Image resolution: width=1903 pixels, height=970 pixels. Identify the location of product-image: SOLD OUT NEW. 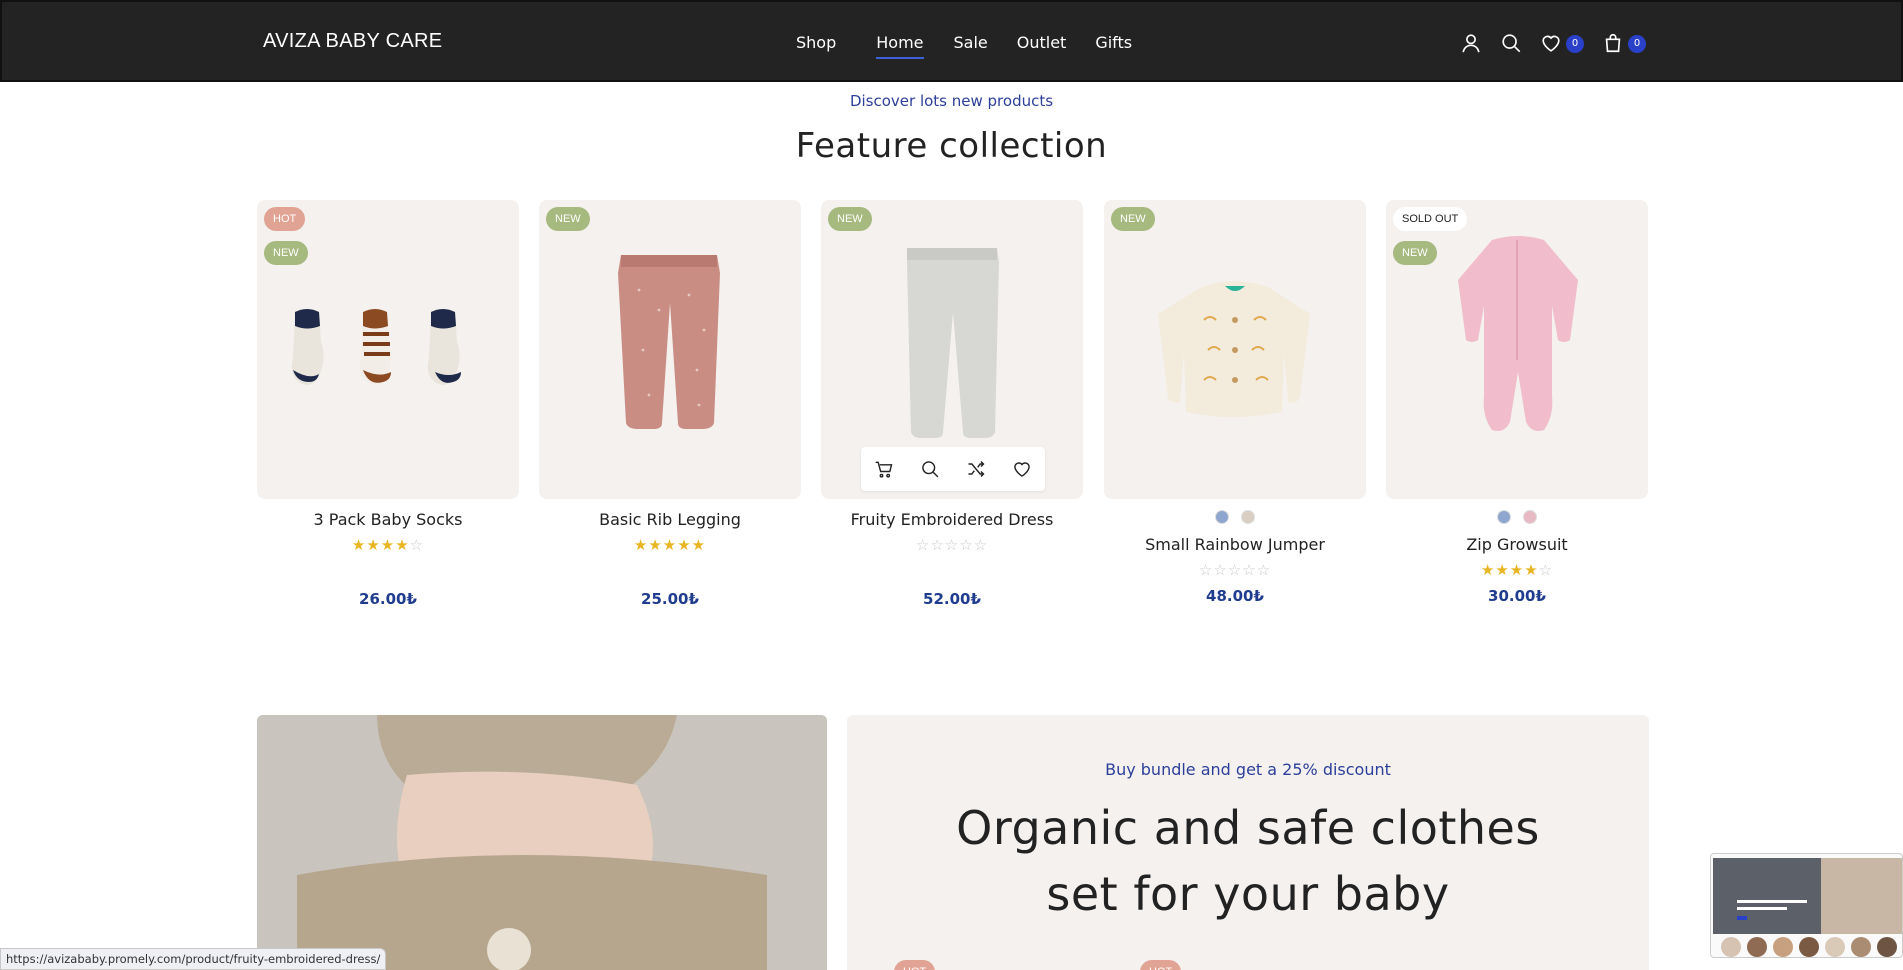
(1517, 349).